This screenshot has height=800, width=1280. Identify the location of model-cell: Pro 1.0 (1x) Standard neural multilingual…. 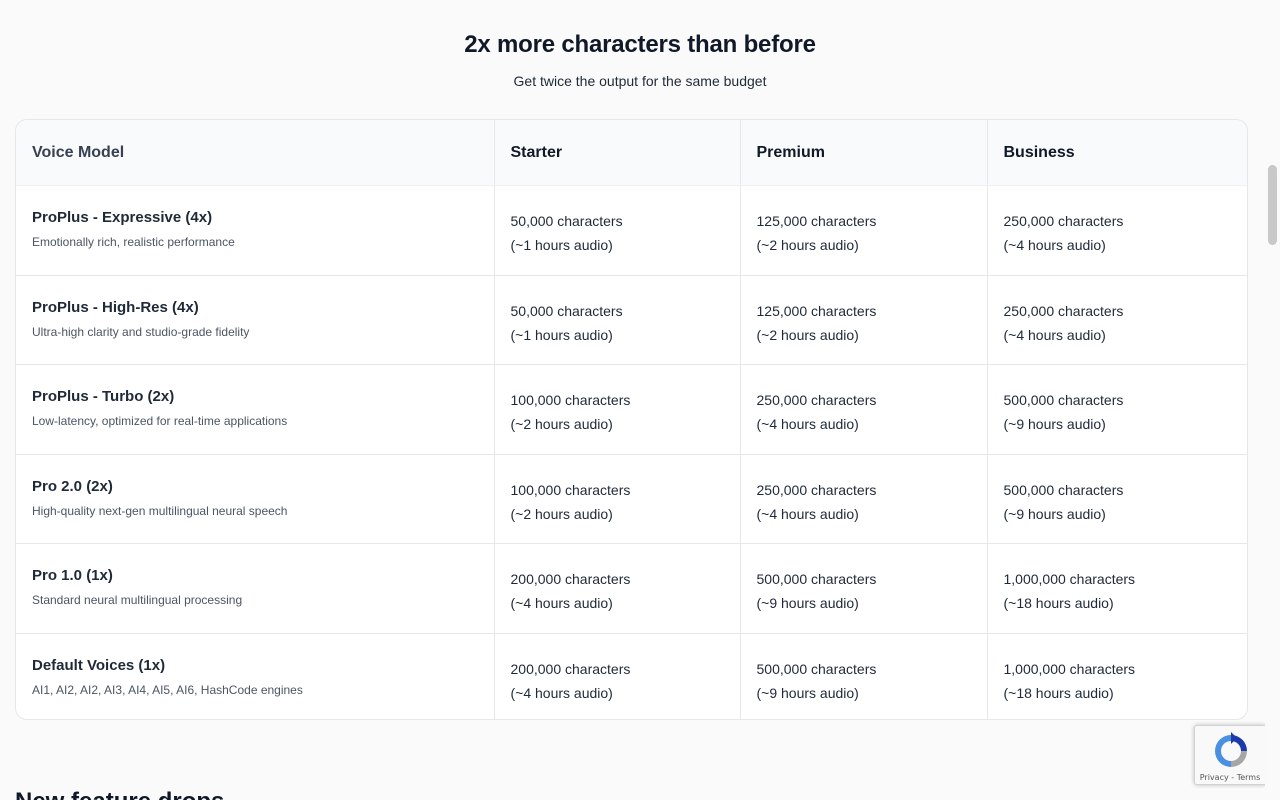
(255, 588).